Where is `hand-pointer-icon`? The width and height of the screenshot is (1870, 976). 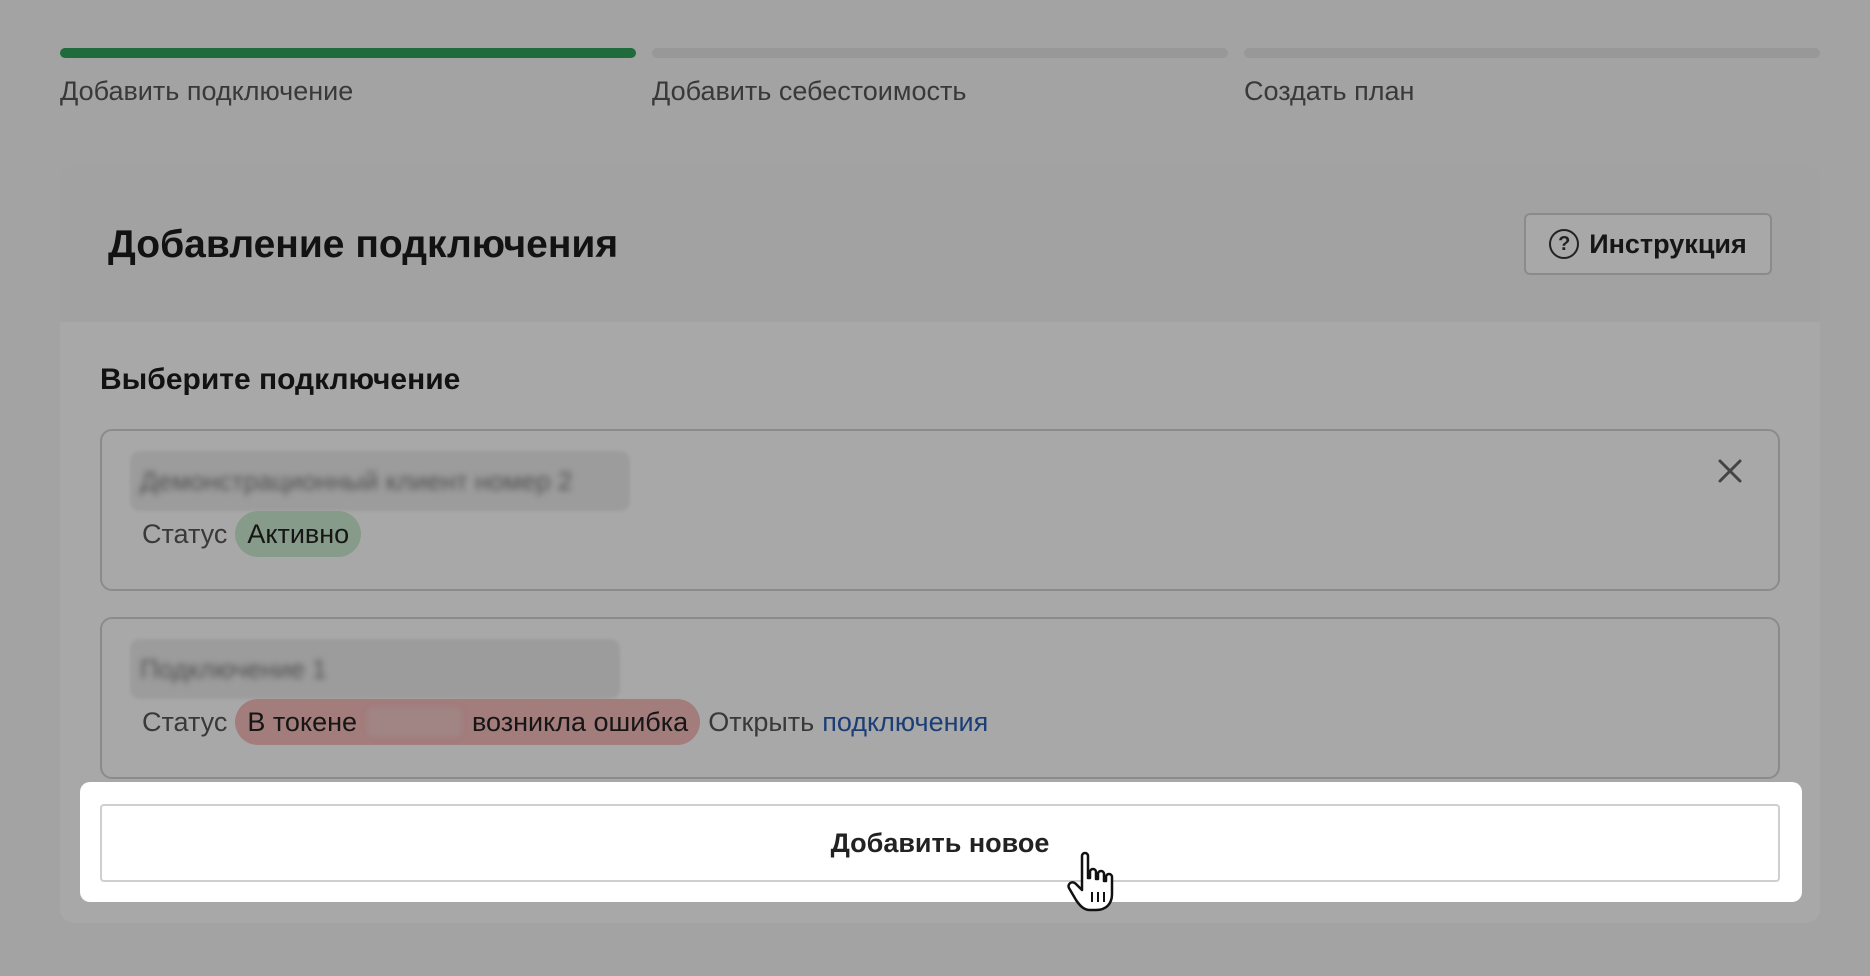
hand-pointer-icon is located at coordinates (1090, 881).